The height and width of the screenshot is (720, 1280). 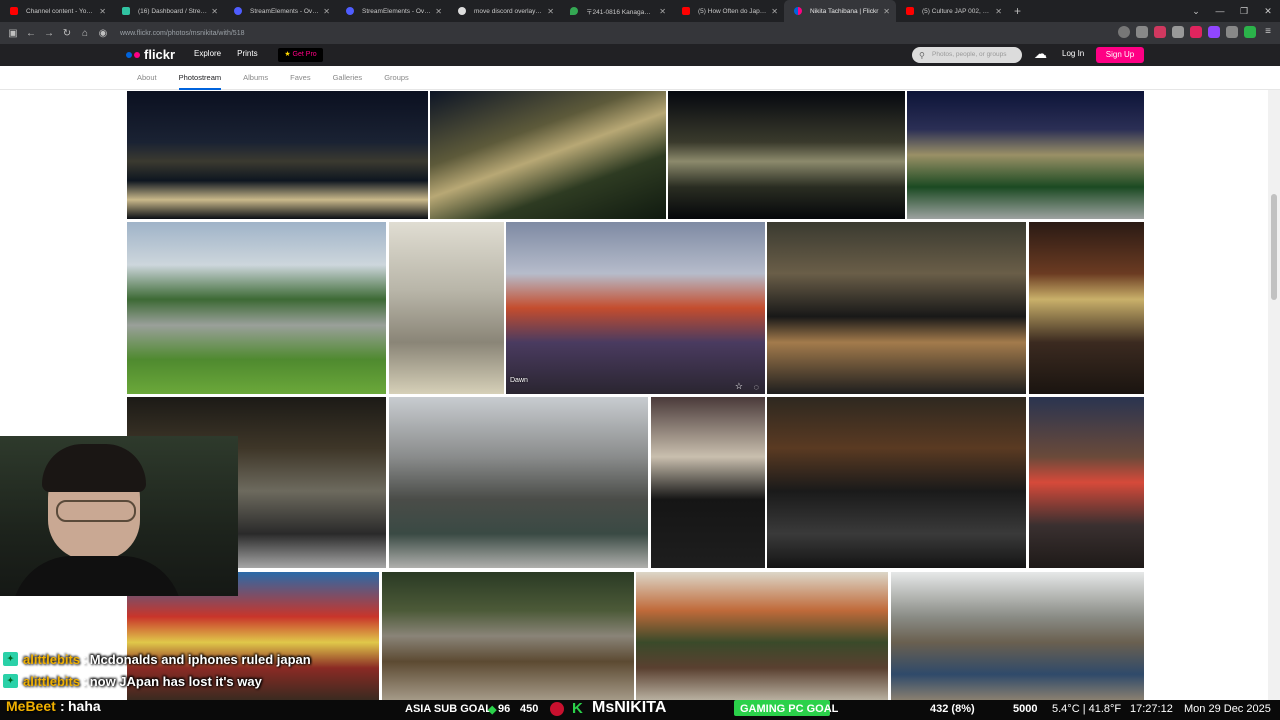 I want to click on streamelements-favicon-icon, so click(x=350, y=11).